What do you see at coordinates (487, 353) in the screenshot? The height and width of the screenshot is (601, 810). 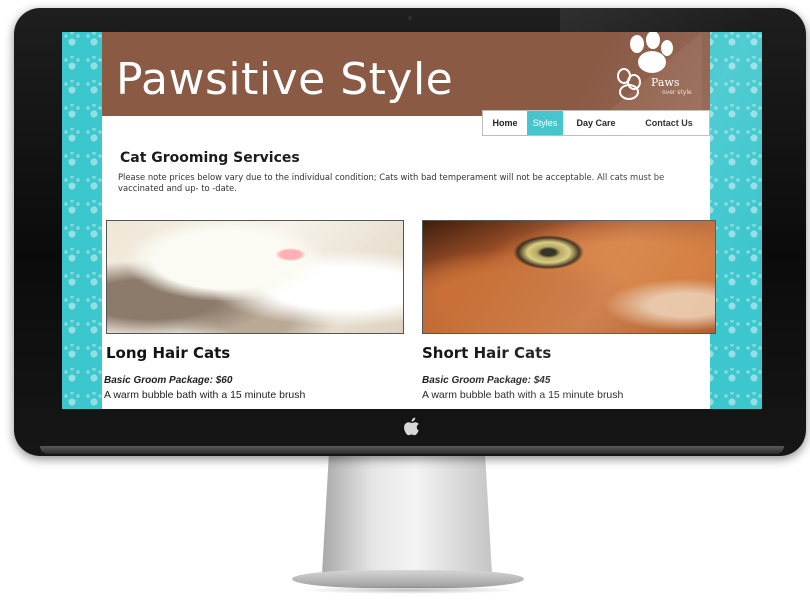 I see `short-hair-title: Short Hair Cats` at bounding box center [487, 353].